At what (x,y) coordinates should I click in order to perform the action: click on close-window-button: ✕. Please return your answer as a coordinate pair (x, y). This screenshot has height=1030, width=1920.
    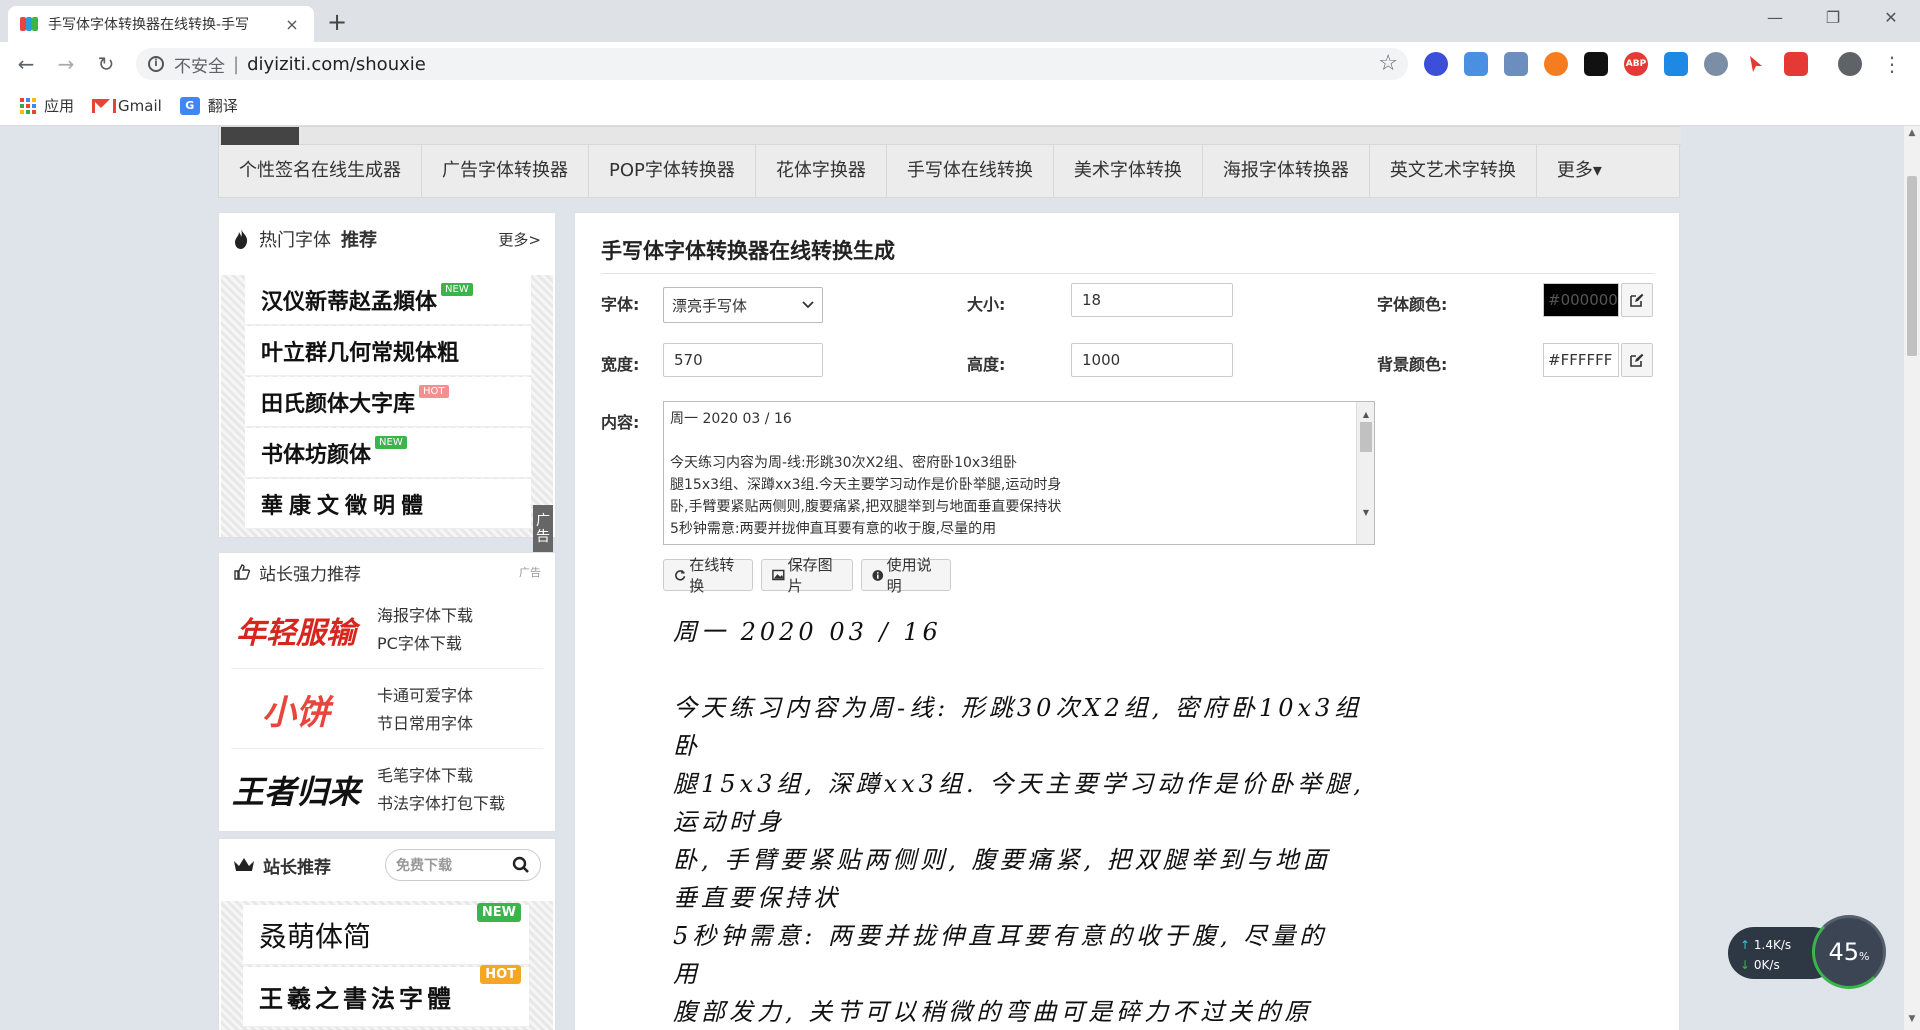
    Looking at the image, I should click on (1891, 18).